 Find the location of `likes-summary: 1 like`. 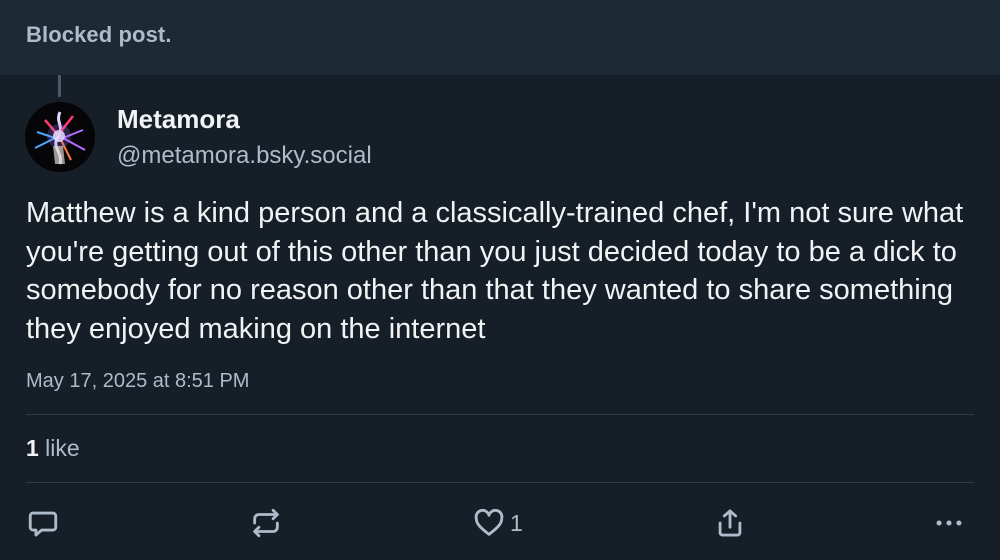

likes-summary: 1 like is located at coordinates (53, 448).